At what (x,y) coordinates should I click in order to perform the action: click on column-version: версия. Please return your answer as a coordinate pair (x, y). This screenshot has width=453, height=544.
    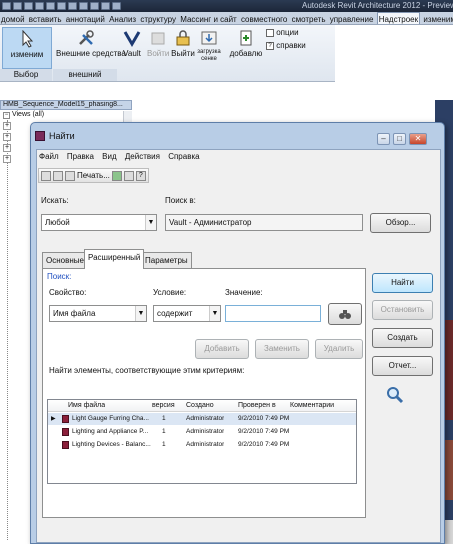
    Looking at the image, I should click on (163, 406).